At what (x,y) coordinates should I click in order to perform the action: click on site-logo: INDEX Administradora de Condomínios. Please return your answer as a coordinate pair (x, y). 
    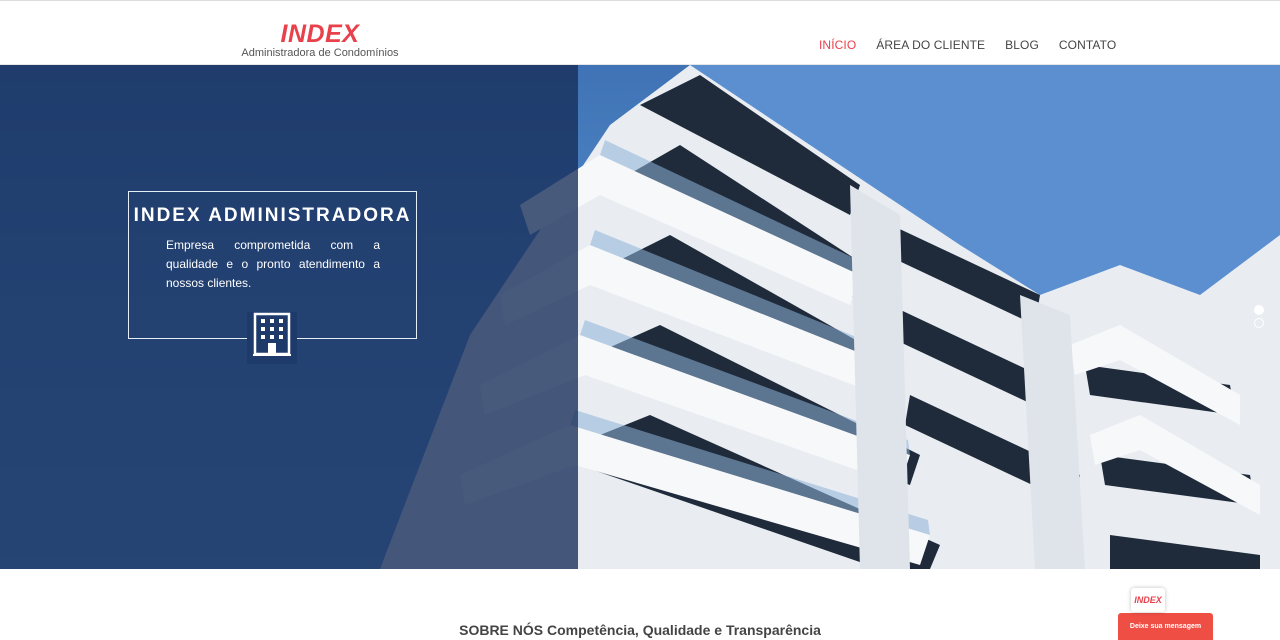
    Looking at the image, I should click on (320, 40).